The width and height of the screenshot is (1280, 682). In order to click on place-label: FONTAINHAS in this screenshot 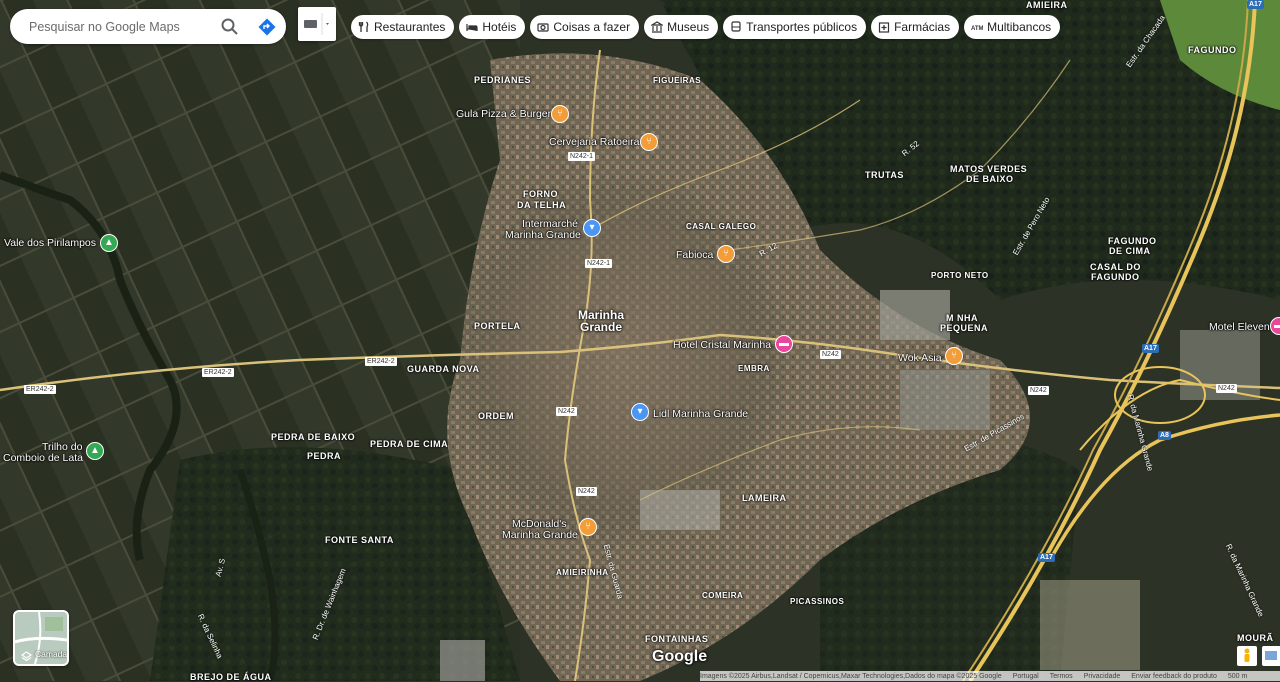, I will do `click(676, 639)`.